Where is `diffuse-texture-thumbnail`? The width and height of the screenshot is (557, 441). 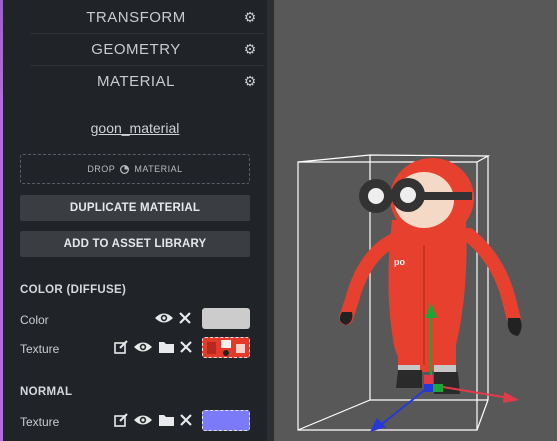 diffuse-texture-thumbnail is located at coordinates (226, 347).